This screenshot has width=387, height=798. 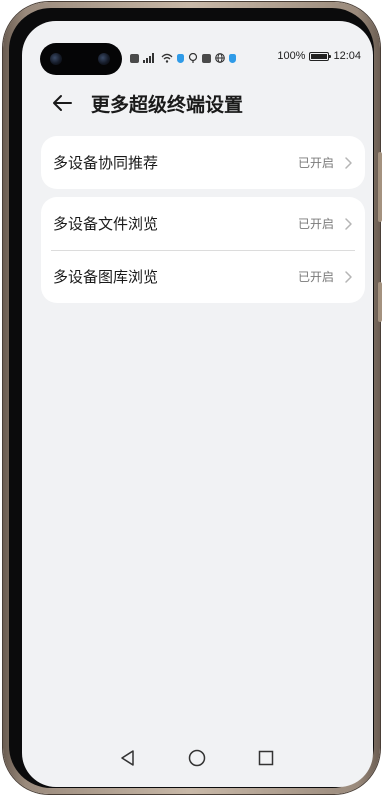 What do you see at coordinates (220, 58) in the screenshot?
I see `globe-icon` at bounding box center [220, 58].